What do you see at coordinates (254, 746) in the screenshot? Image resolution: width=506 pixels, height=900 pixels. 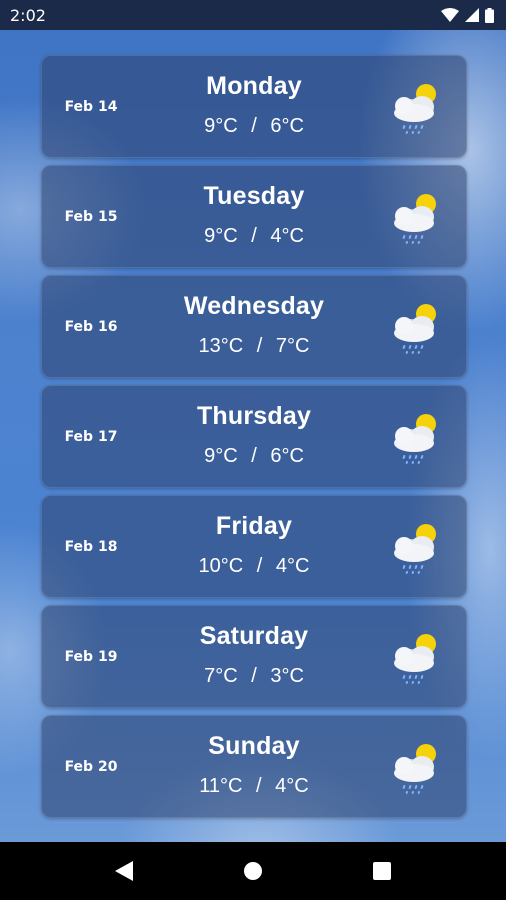 I see `forecast-day: Sunday` at bounding box center [254, 746].